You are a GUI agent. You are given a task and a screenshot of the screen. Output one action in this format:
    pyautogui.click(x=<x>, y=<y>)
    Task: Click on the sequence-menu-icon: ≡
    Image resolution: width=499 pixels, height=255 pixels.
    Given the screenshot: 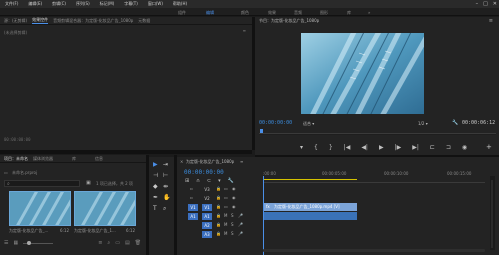 What is the action you would take?
    pyautogui.click(x=241, y=161)
    